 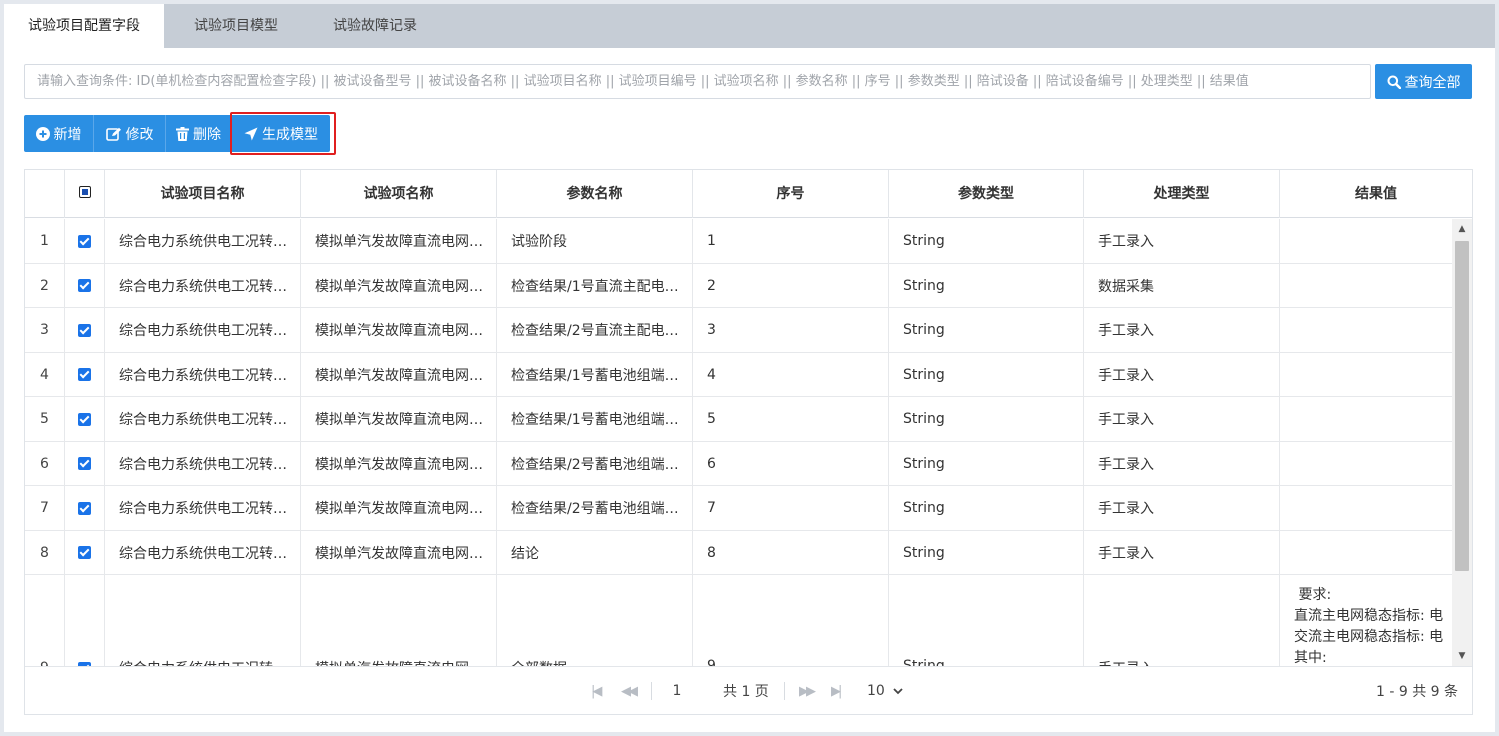 What do you see at coordinates (45, 194) in the screenshot?
I see `header-rownum` at bounding box center [45, 194].